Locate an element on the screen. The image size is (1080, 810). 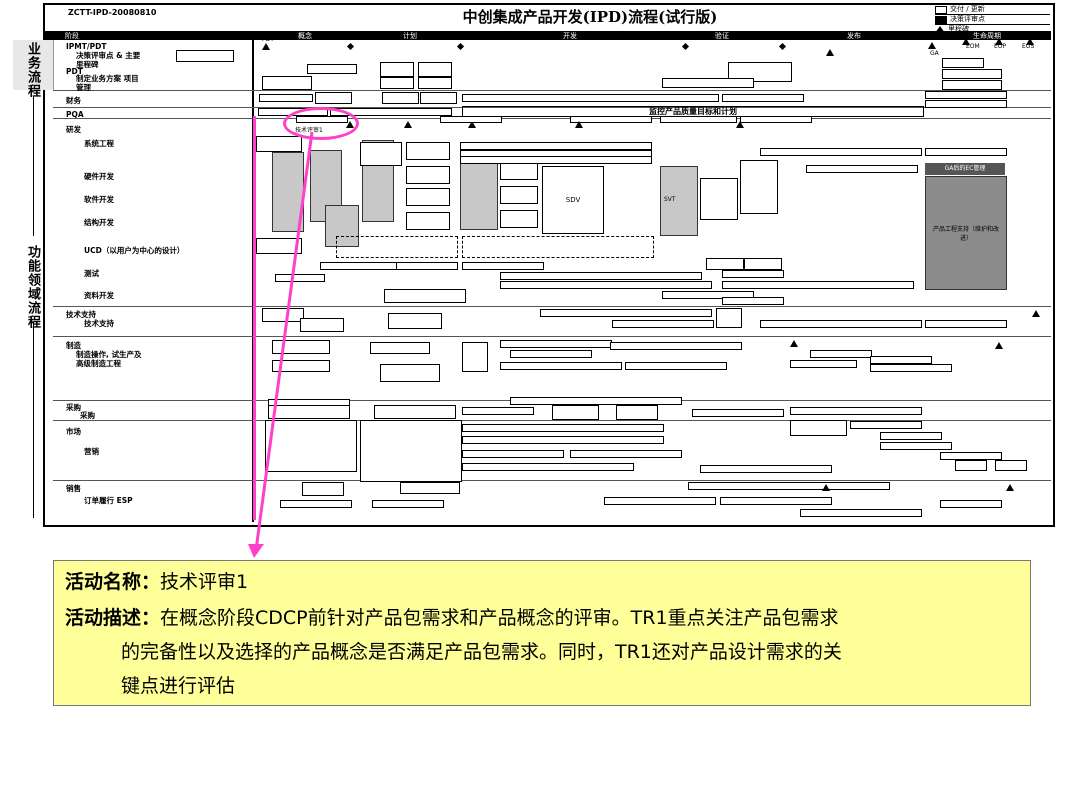
dashed-activity is located at coordinates (397, 247).